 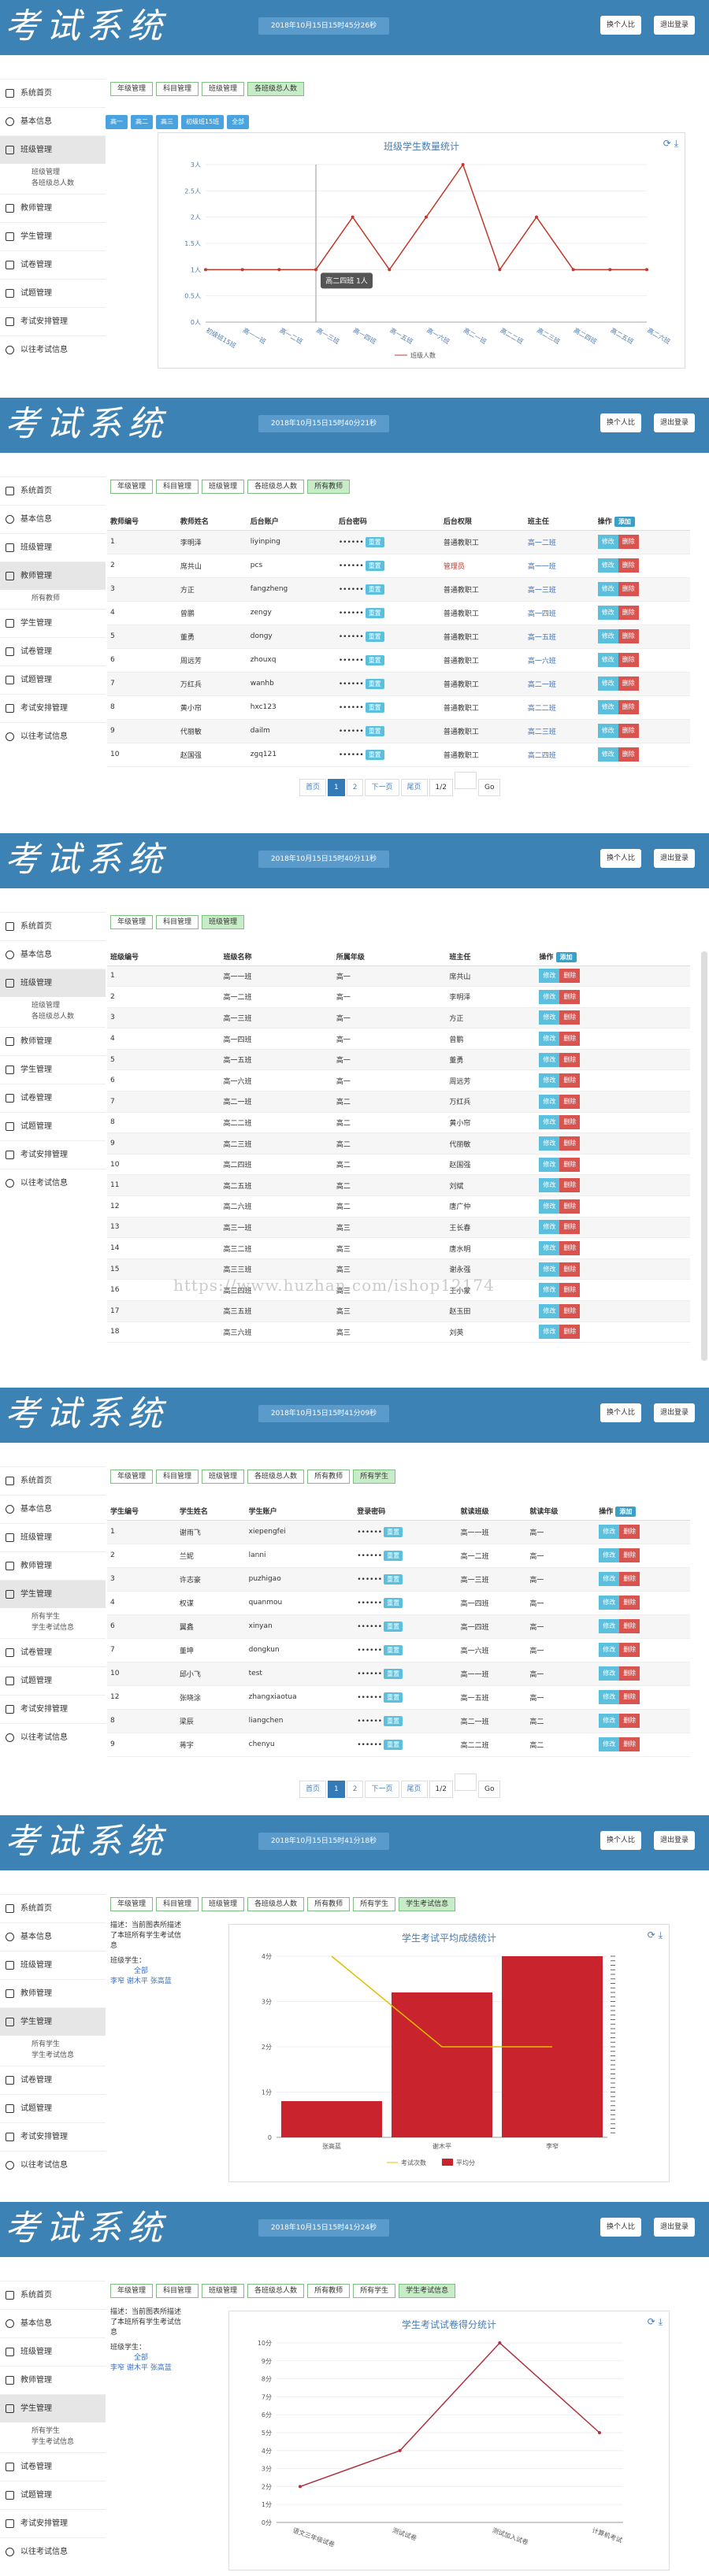 What do you see at coordinates (559, 613) in the screenshot?
I see `cell-head-class: 高一四班` at bounding box center [559, 613].